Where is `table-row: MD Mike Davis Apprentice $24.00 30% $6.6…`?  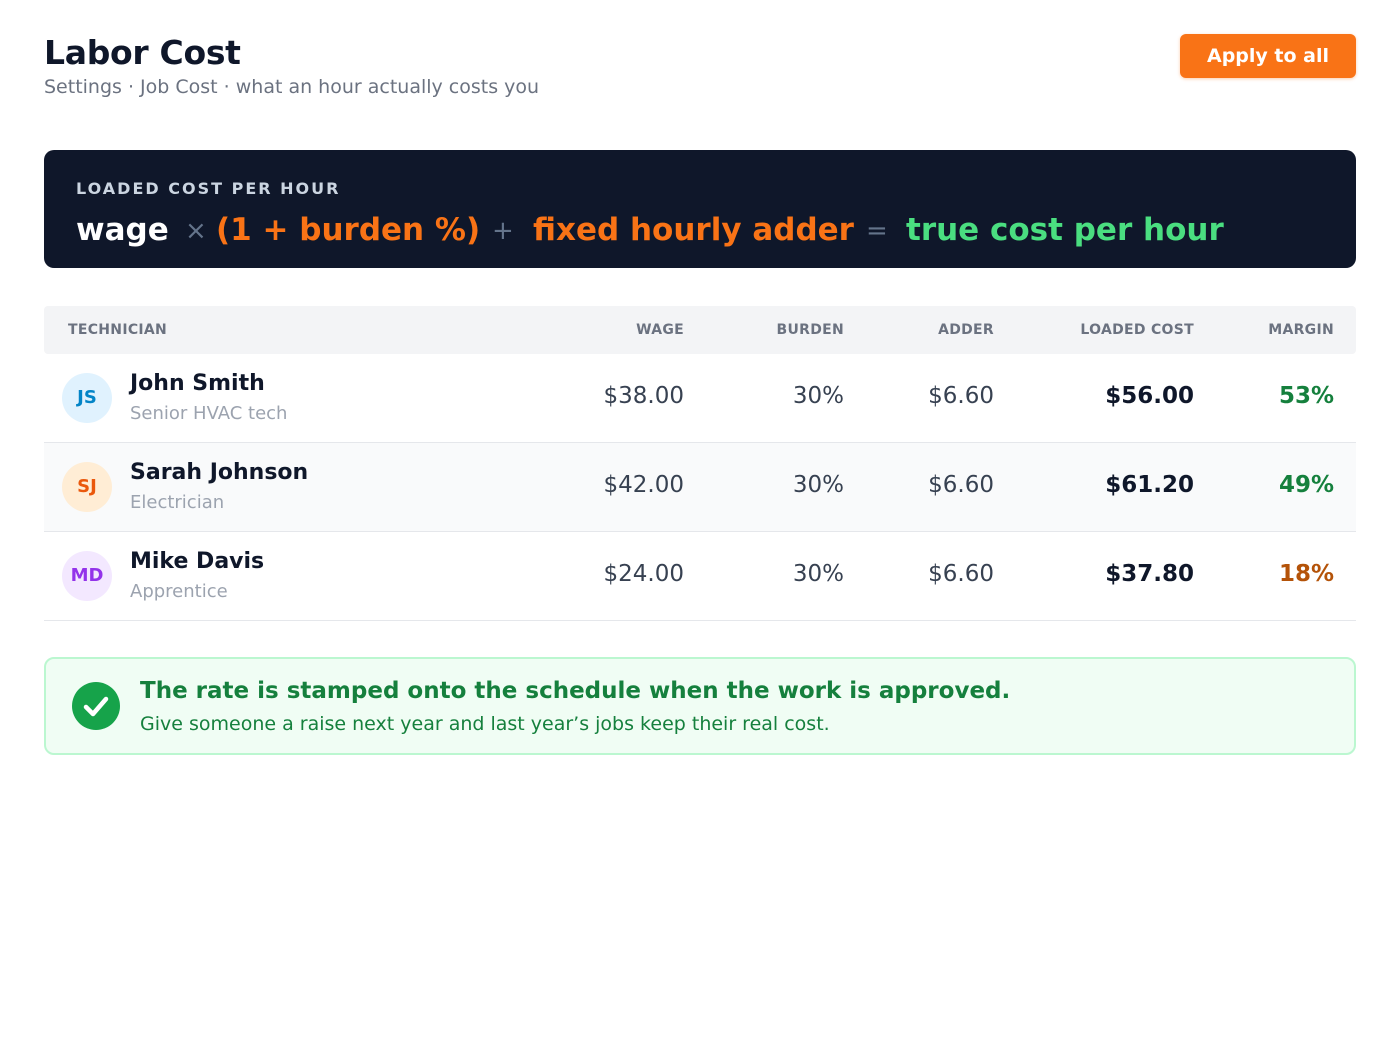 table-row: MD Mike Davis Apprentice $24.00 30% $6.6… is located at coordinates (700, 576).